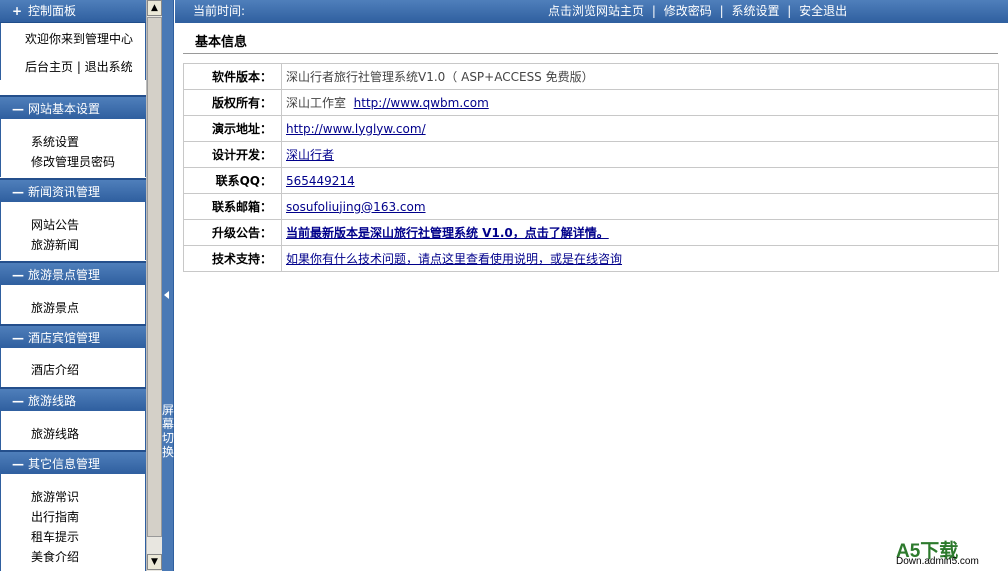 The width and height of the screenshot is (1008, 571). I want to click on page-title: 基本信息, so click(221, 42).